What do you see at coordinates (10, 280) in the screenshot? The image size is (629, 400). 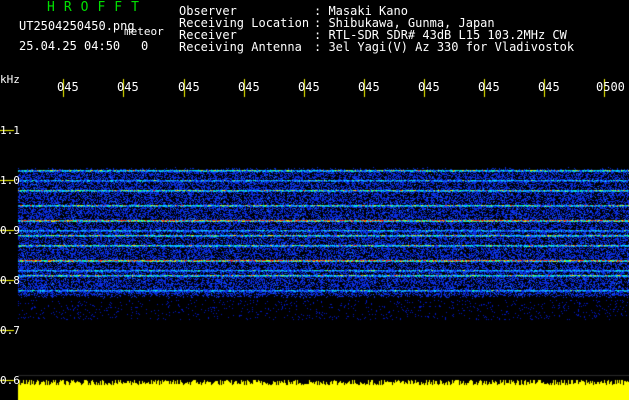 I see `freq-tick-label: 0.8` at bounding box center [10, 280].